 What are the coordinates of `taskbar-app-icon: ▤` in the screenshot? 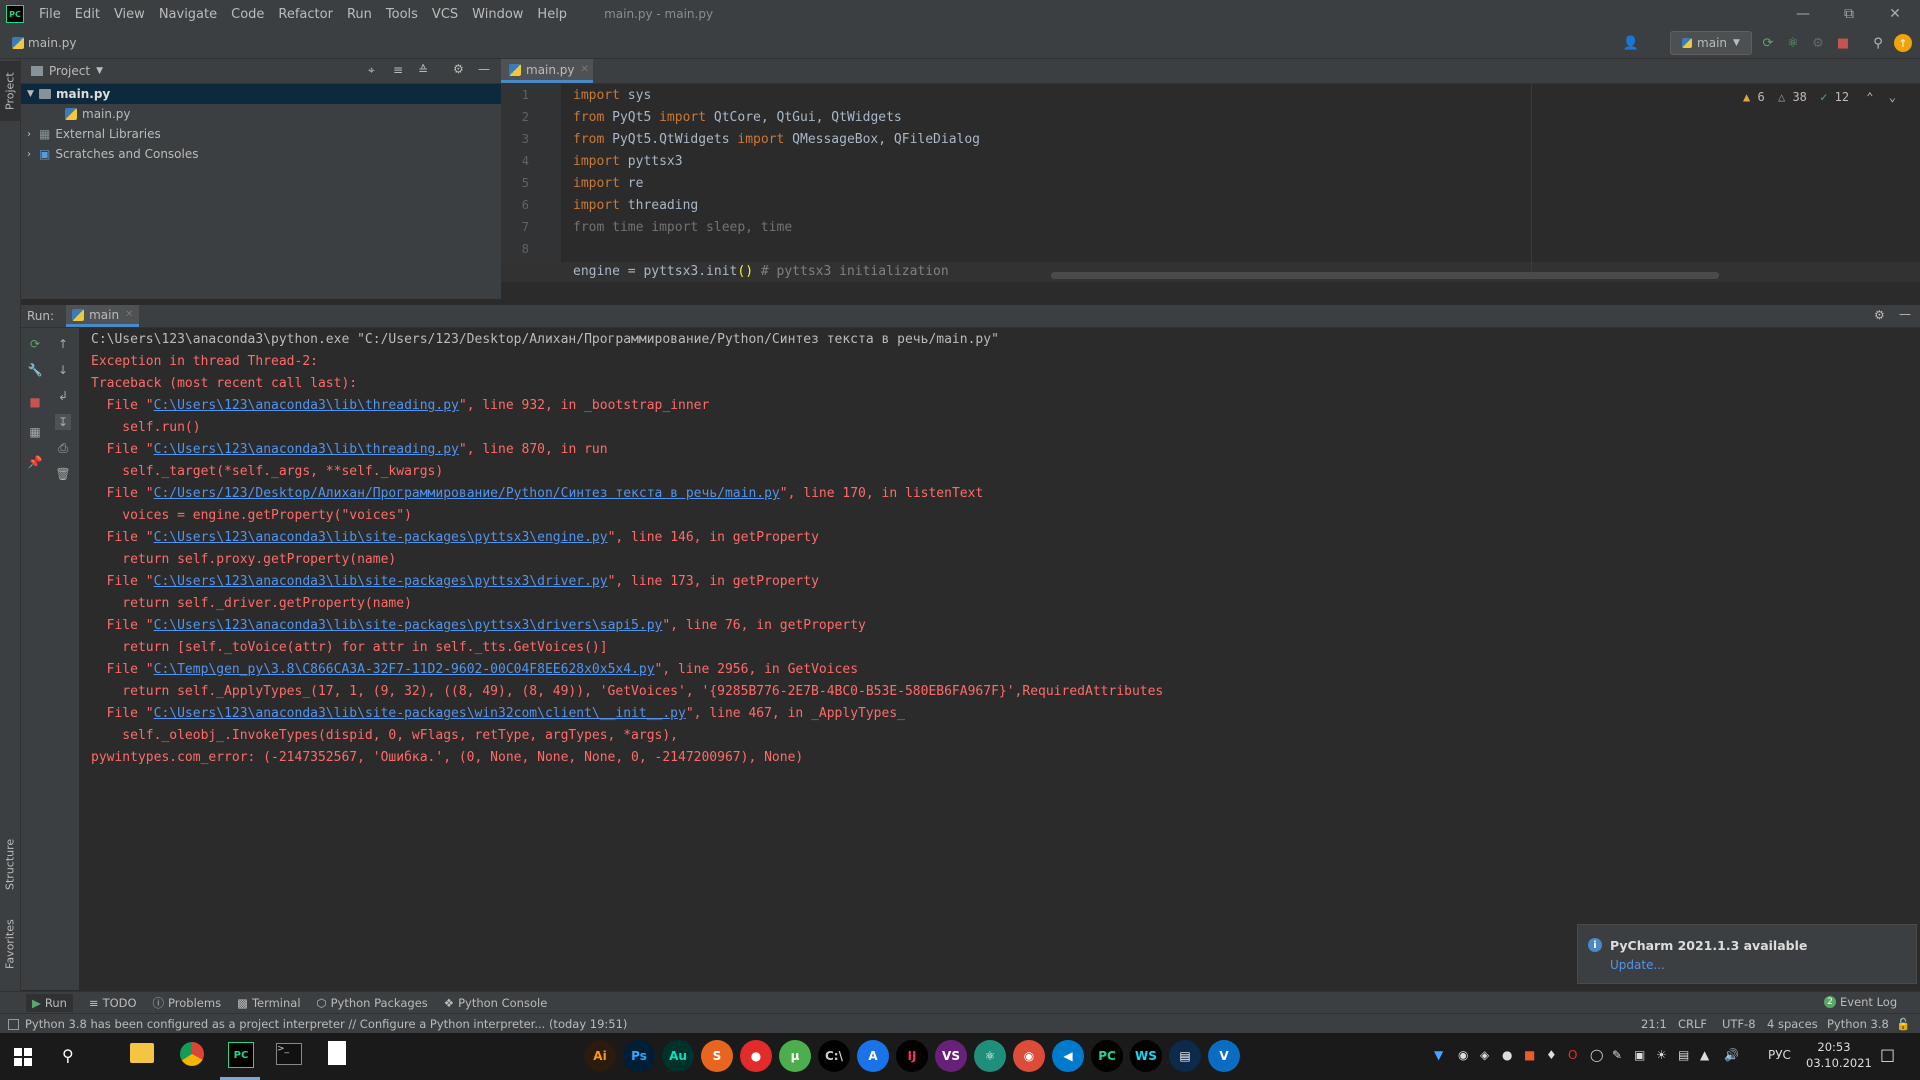 It's located at (1185, 1056).